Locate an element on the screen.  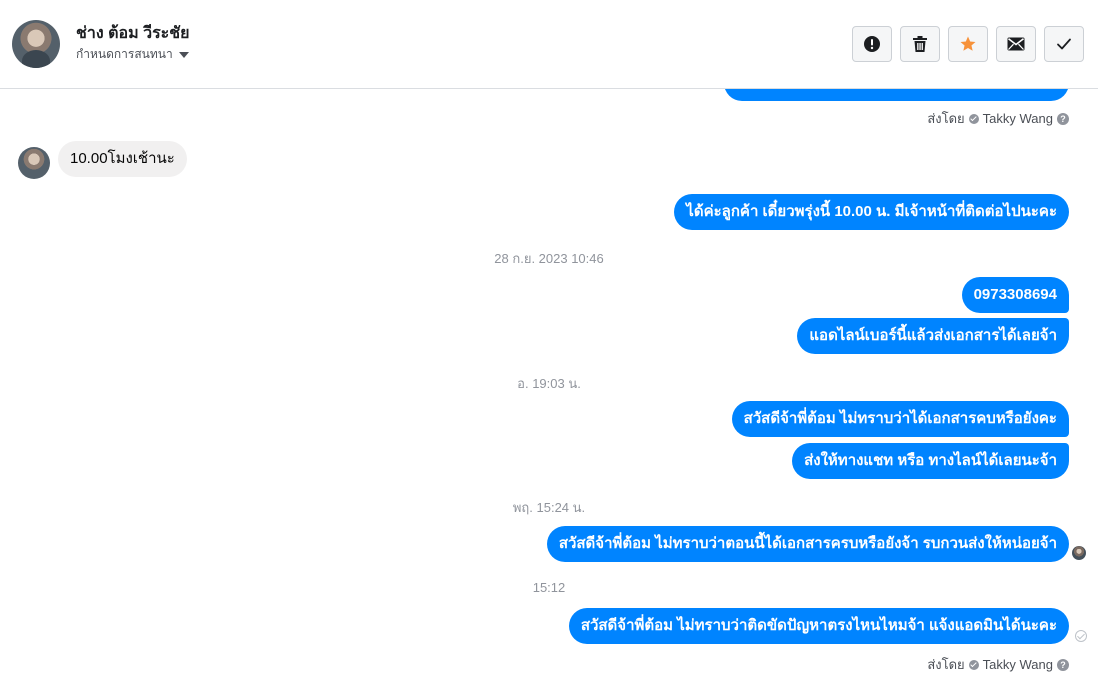
conversation-header: ช่าง ต้อม วีระชัย กำหนดการสนทนา is located at coordinates (549, 44).